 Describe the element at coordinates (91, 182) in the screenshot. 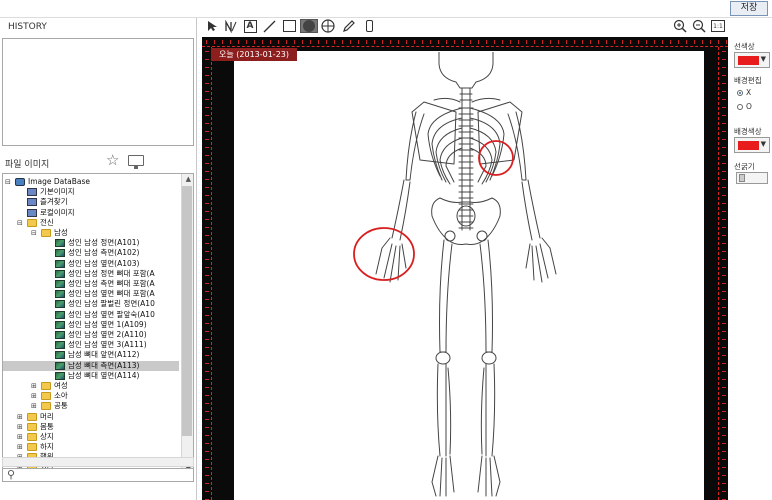

I see `tree-item: ⊟ Image DataBase` at that location.